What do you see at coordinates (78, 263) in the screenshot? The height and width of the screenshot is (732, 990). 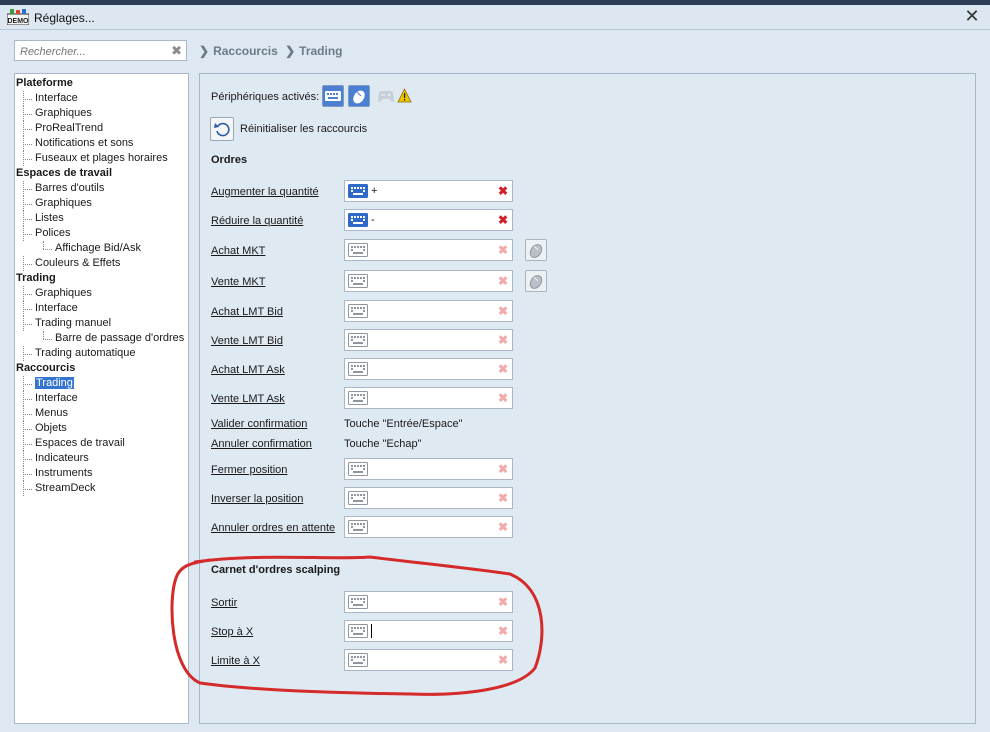 I see `tree-item-label: Couleurs & Effets` at bounding box center [78, 263].